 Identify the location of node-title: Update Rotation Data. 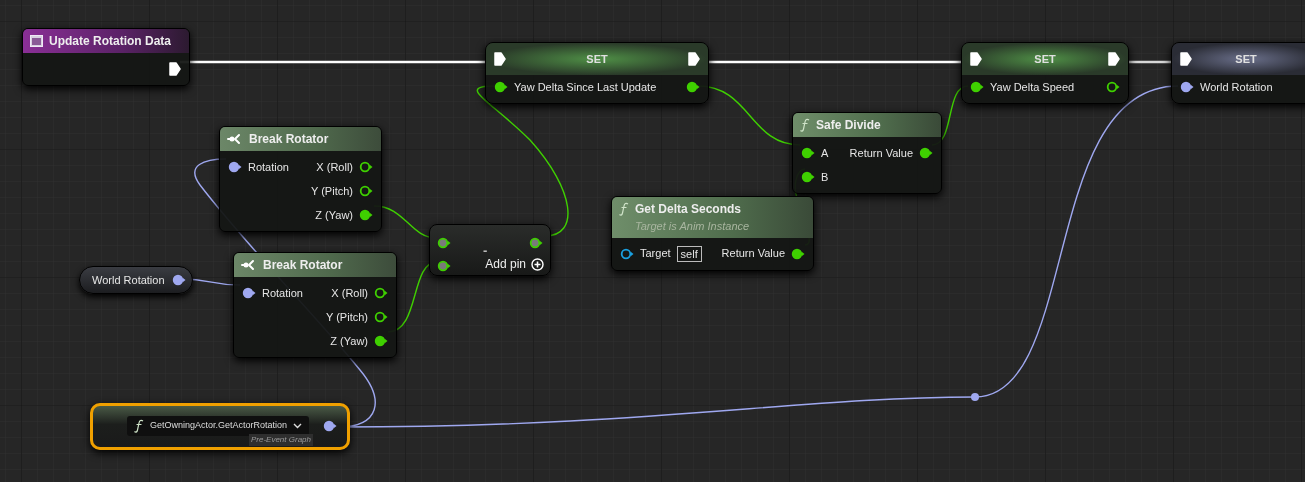
(110, 41).